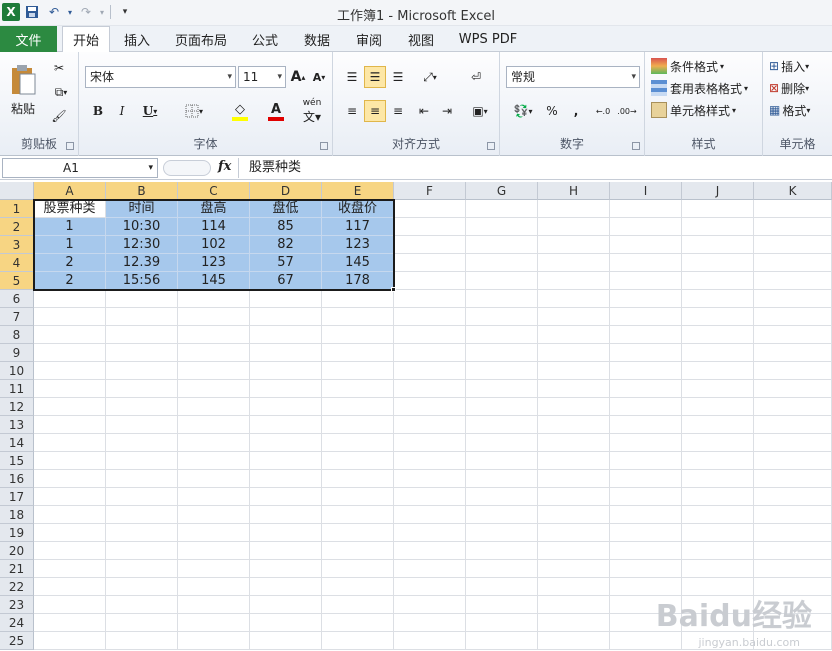 The width and height of the screenshot is (832, 651). What do you see at coordinates (502, 605) in the screenshot?
I see `cell-g23` at bounding box center [502, 605].